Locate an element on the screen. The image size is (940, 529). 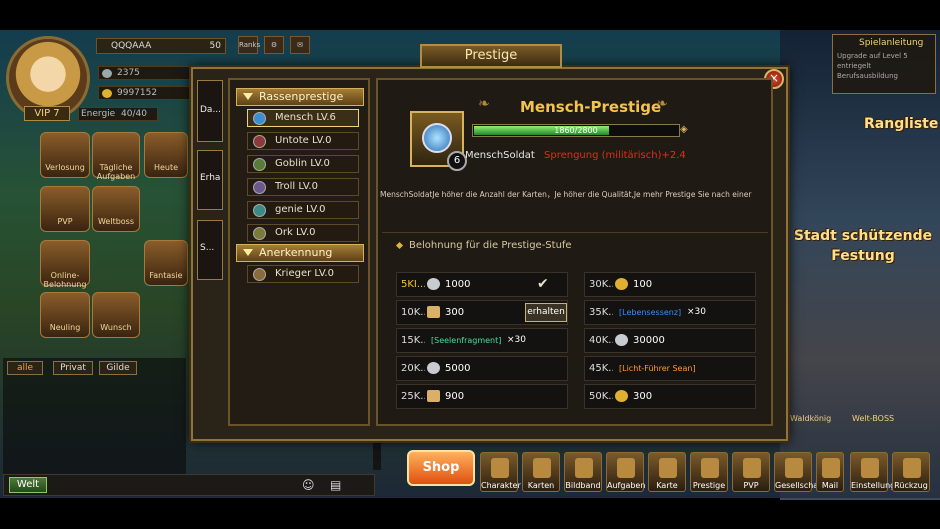
chat-tab-private: Privat is located at coordinates (73, 368).